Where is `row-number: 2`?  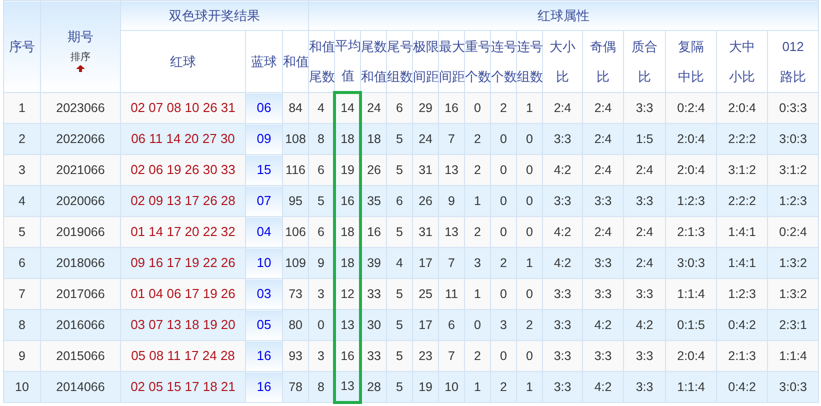
row-number: 2 is located at coordinates (22, 139).